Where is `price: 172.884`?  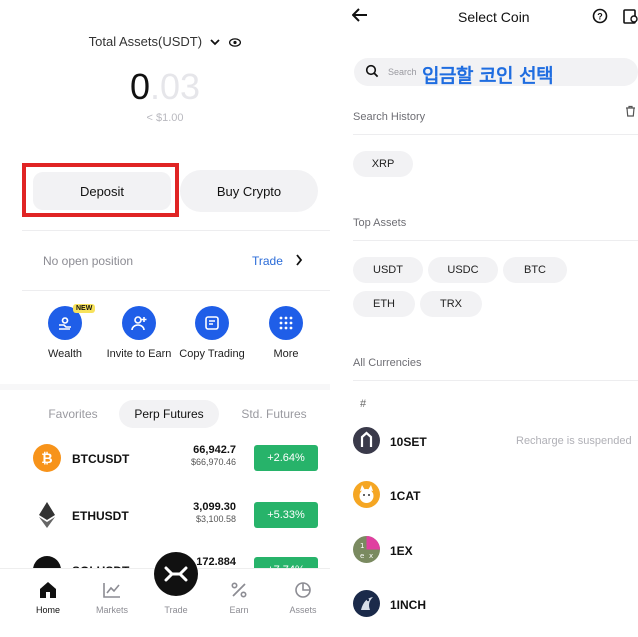
price: 172.884 is located at coordinates (216, 562).